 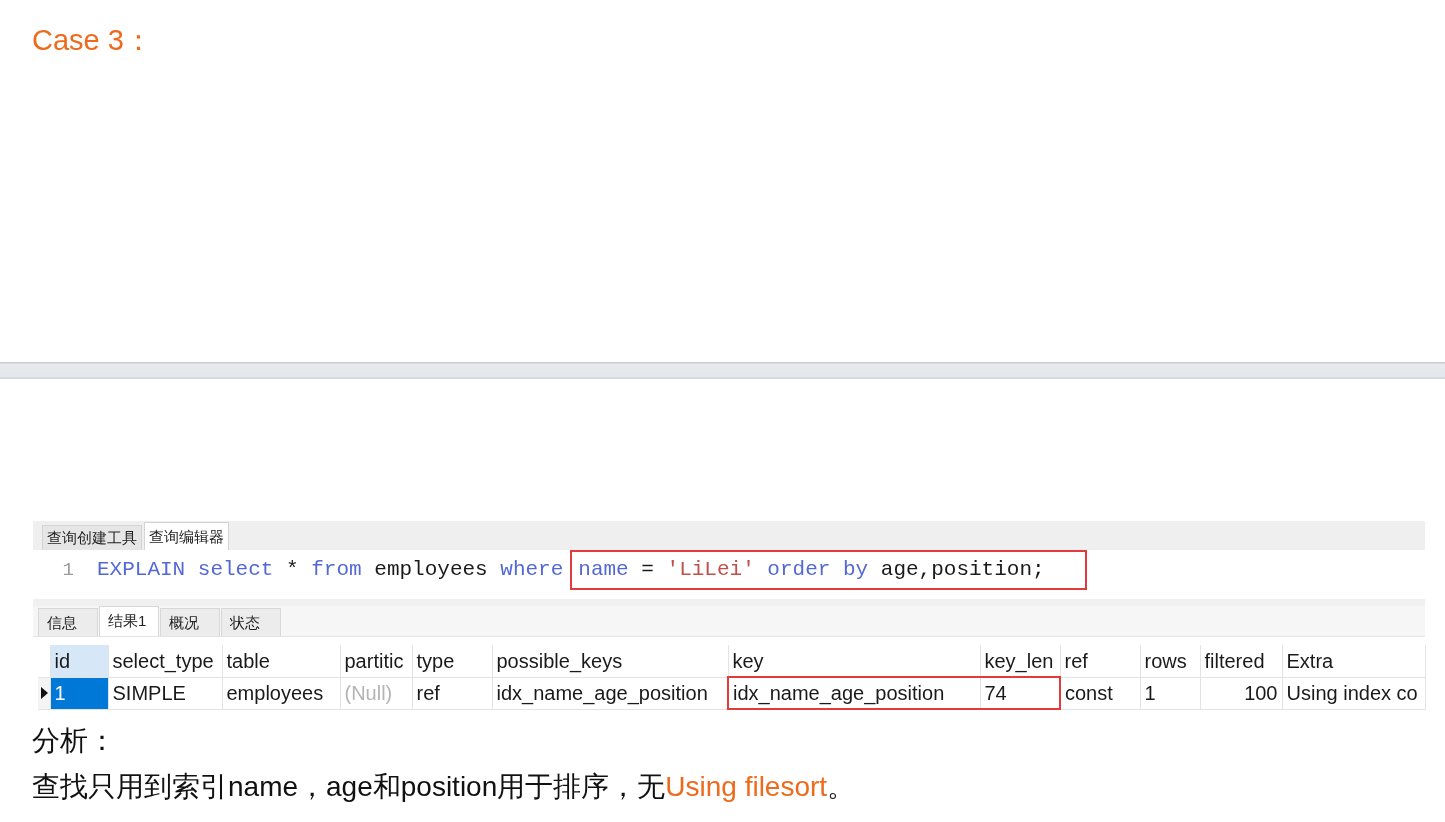 What do you see at coordinates (729, 602) in the screenshot?
I see `splitter-bar` at bounding box center [729, 602].